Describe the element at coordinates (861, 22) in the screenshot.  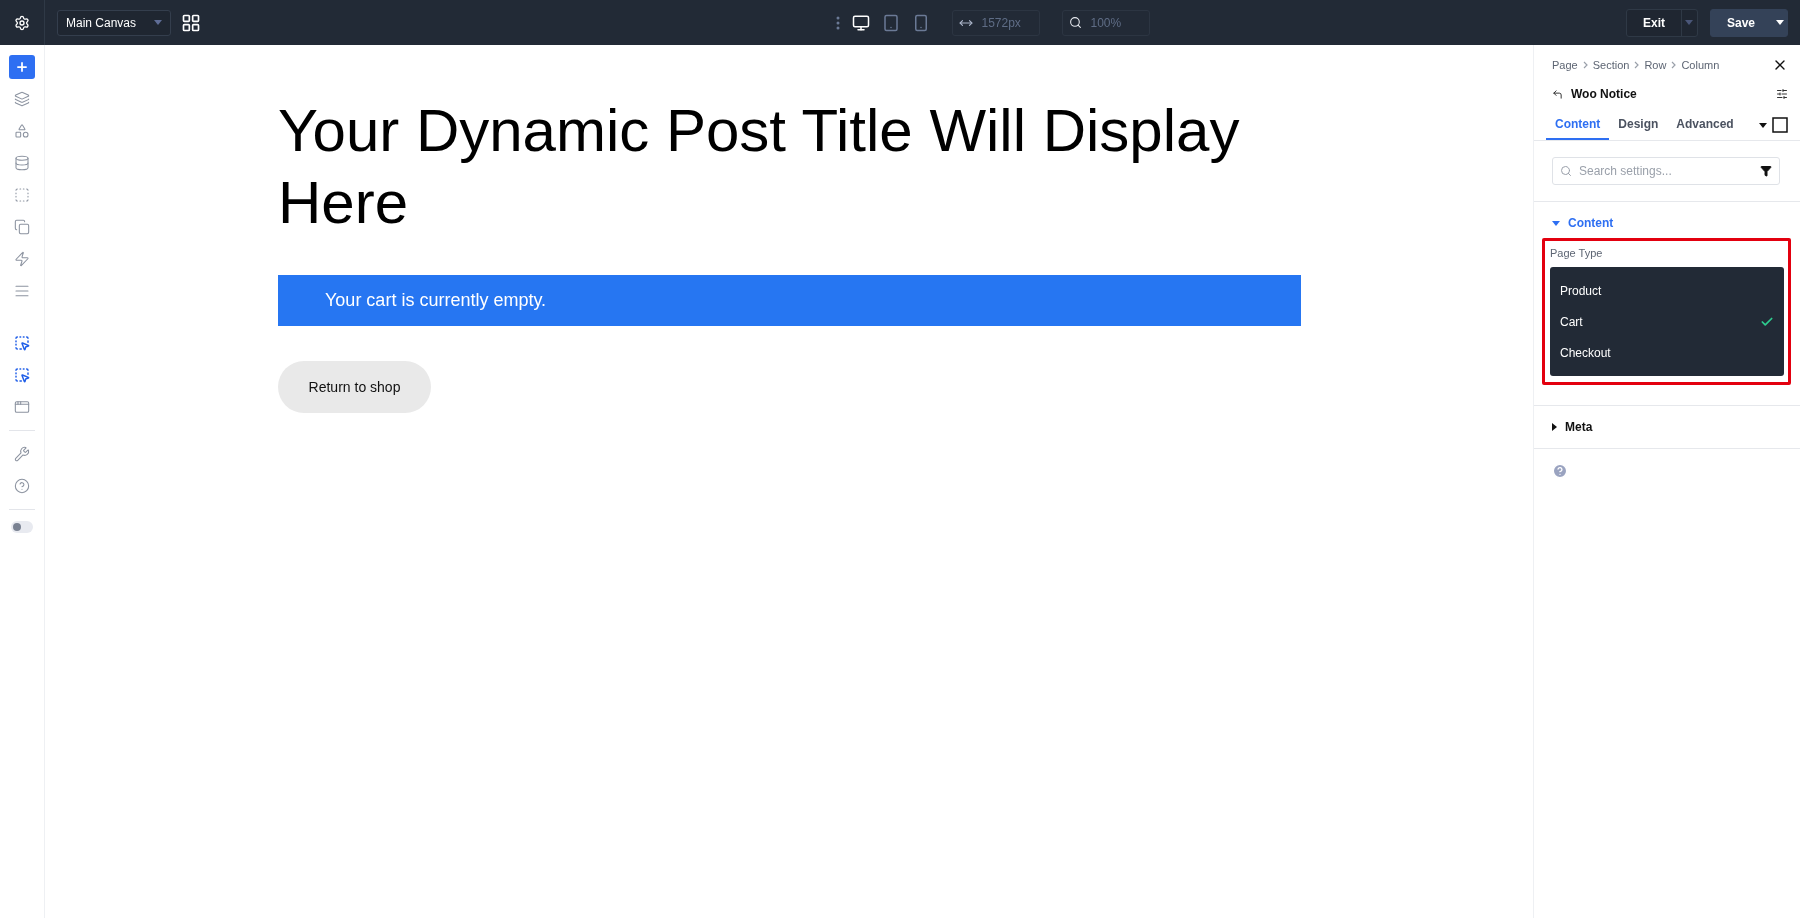
I see `monitor-icon` at that location.